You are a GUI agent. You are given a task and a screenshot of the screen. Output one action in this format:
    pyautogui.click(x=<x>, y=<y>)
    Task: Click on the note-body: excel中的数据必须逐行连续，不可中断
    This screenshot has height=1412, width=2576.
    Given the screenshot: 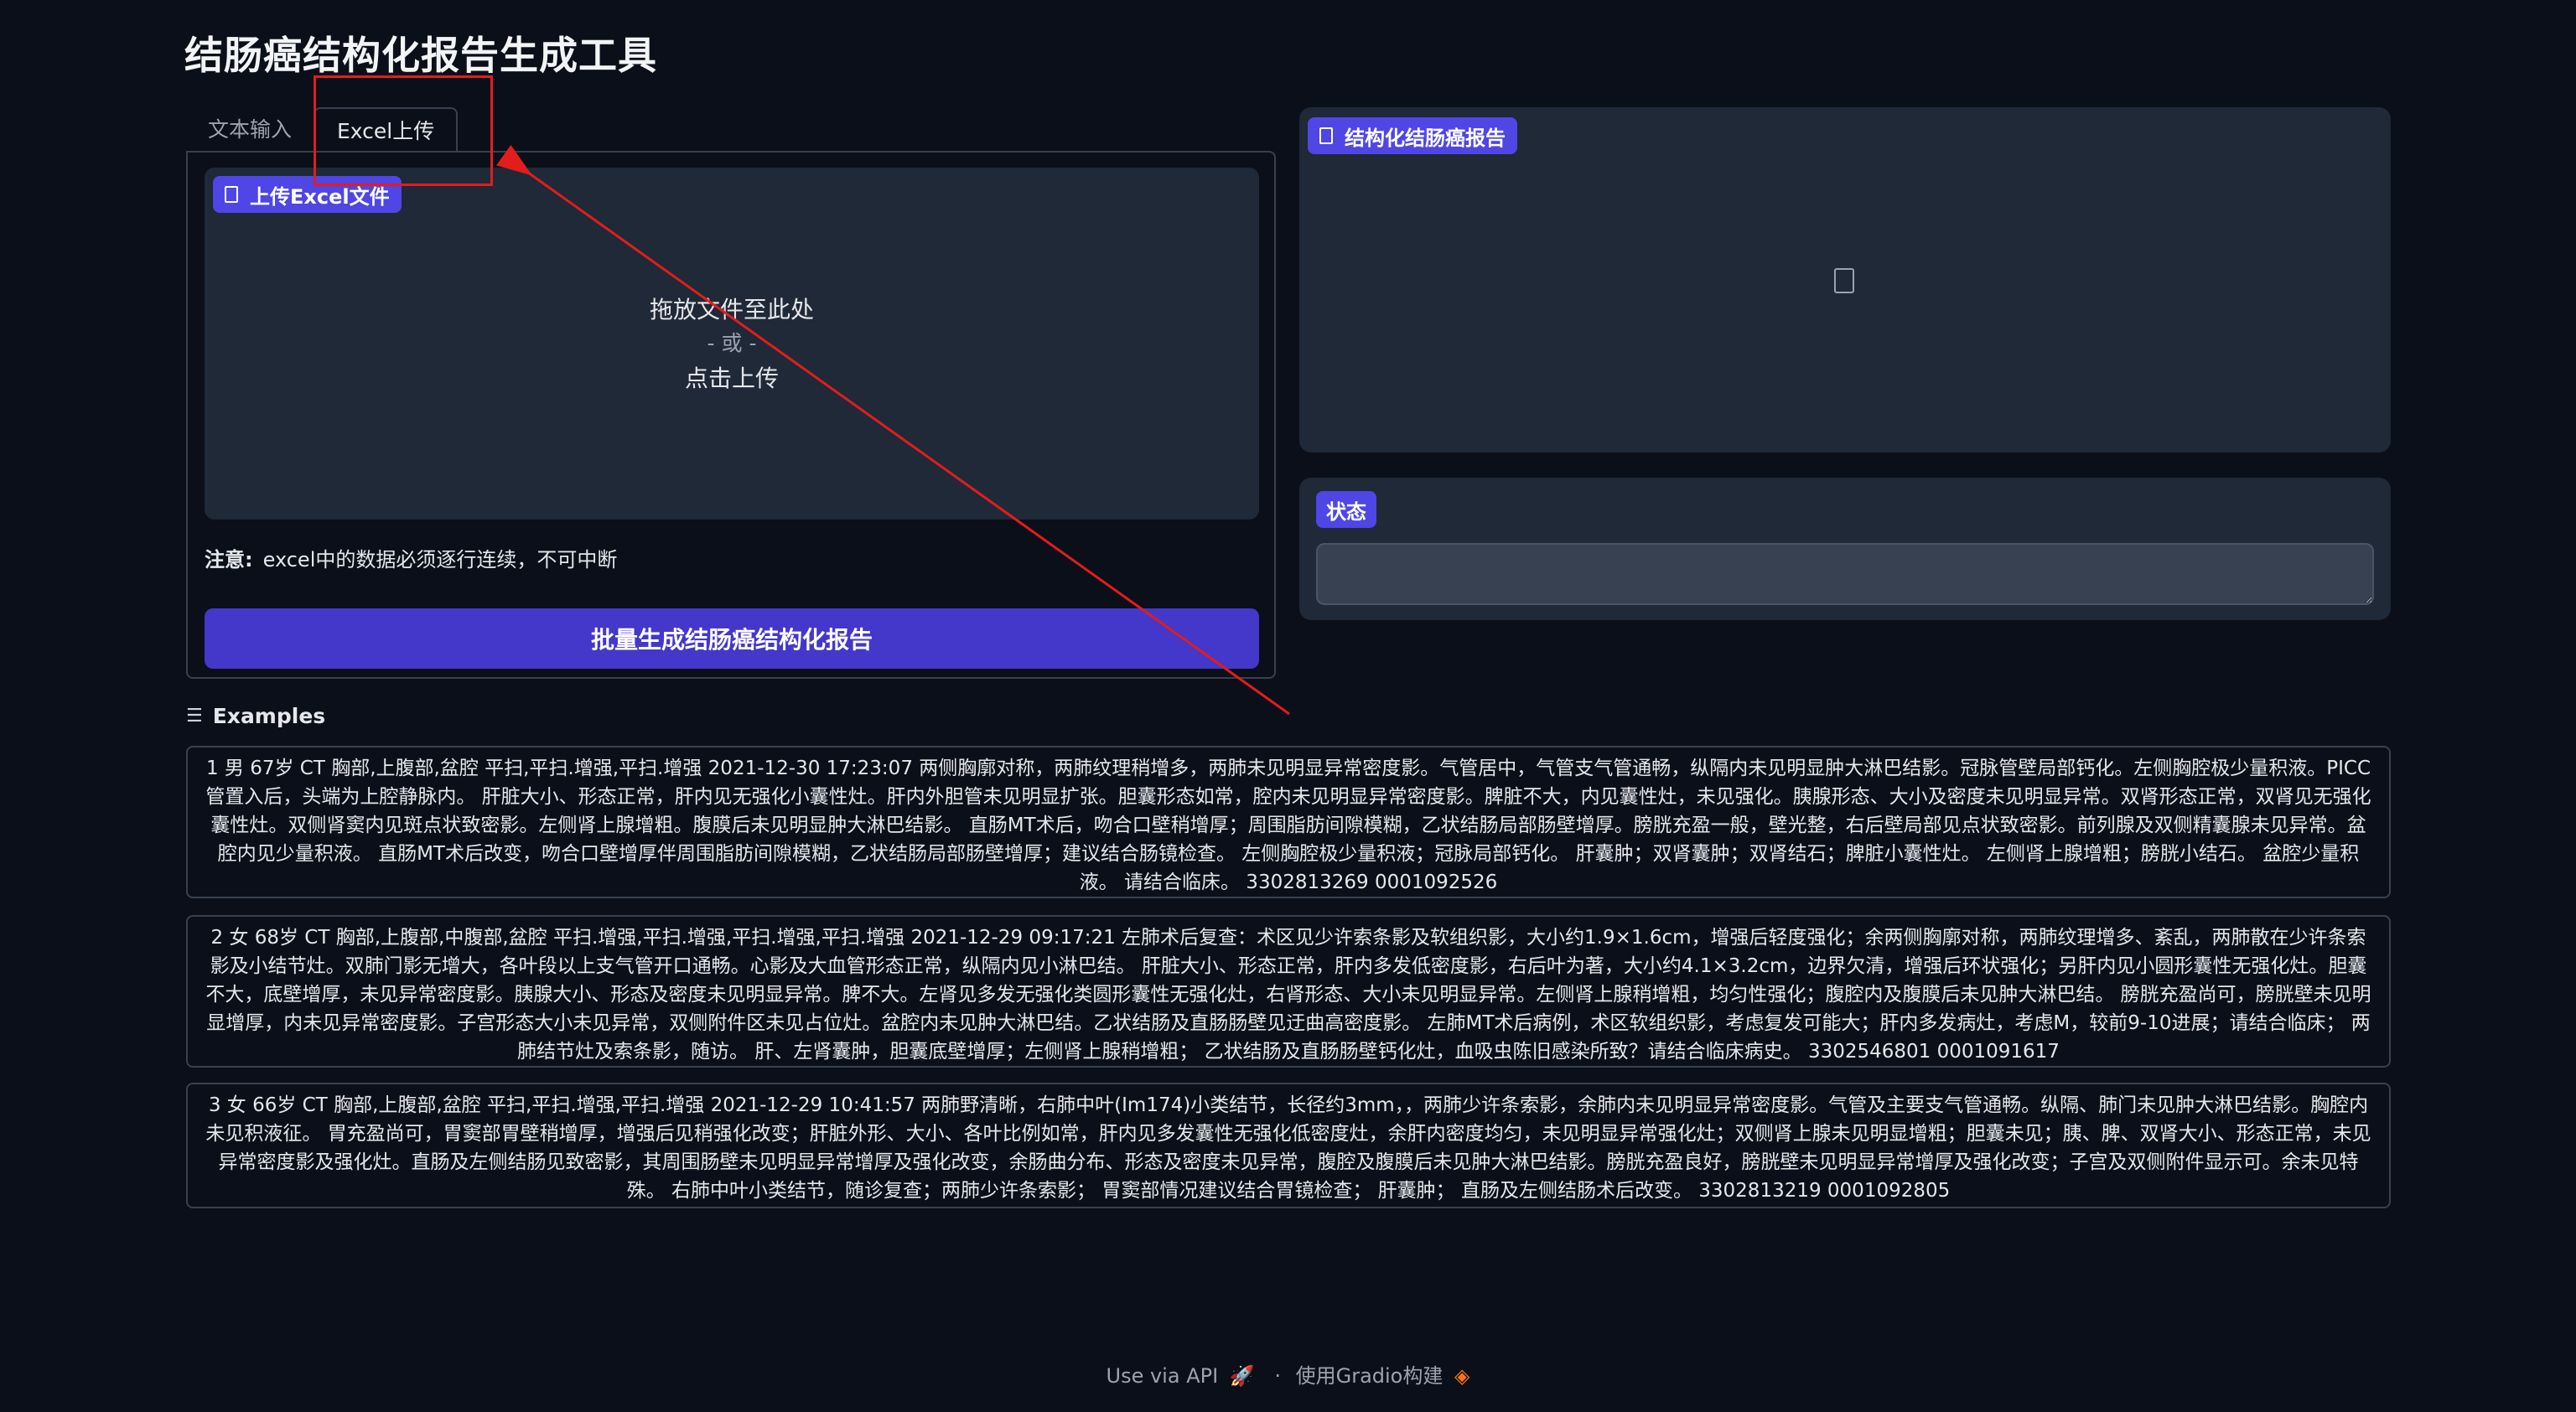 What is the action you would take?
    pyautogui.click(x=440, y=560)
    